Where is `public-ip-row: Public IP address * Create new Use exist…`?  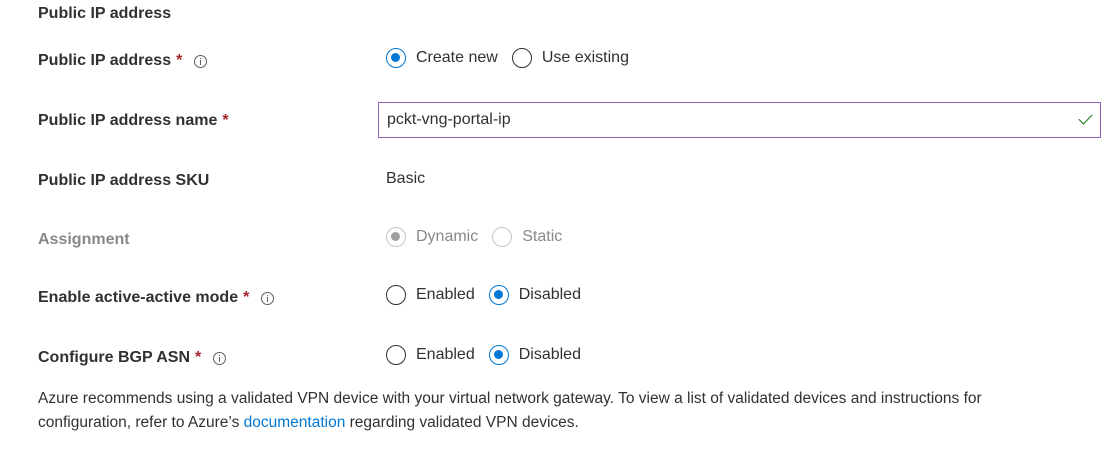
public-ip-row: Public IP address * Create new Use exist… is located at coordinates (552, 63).